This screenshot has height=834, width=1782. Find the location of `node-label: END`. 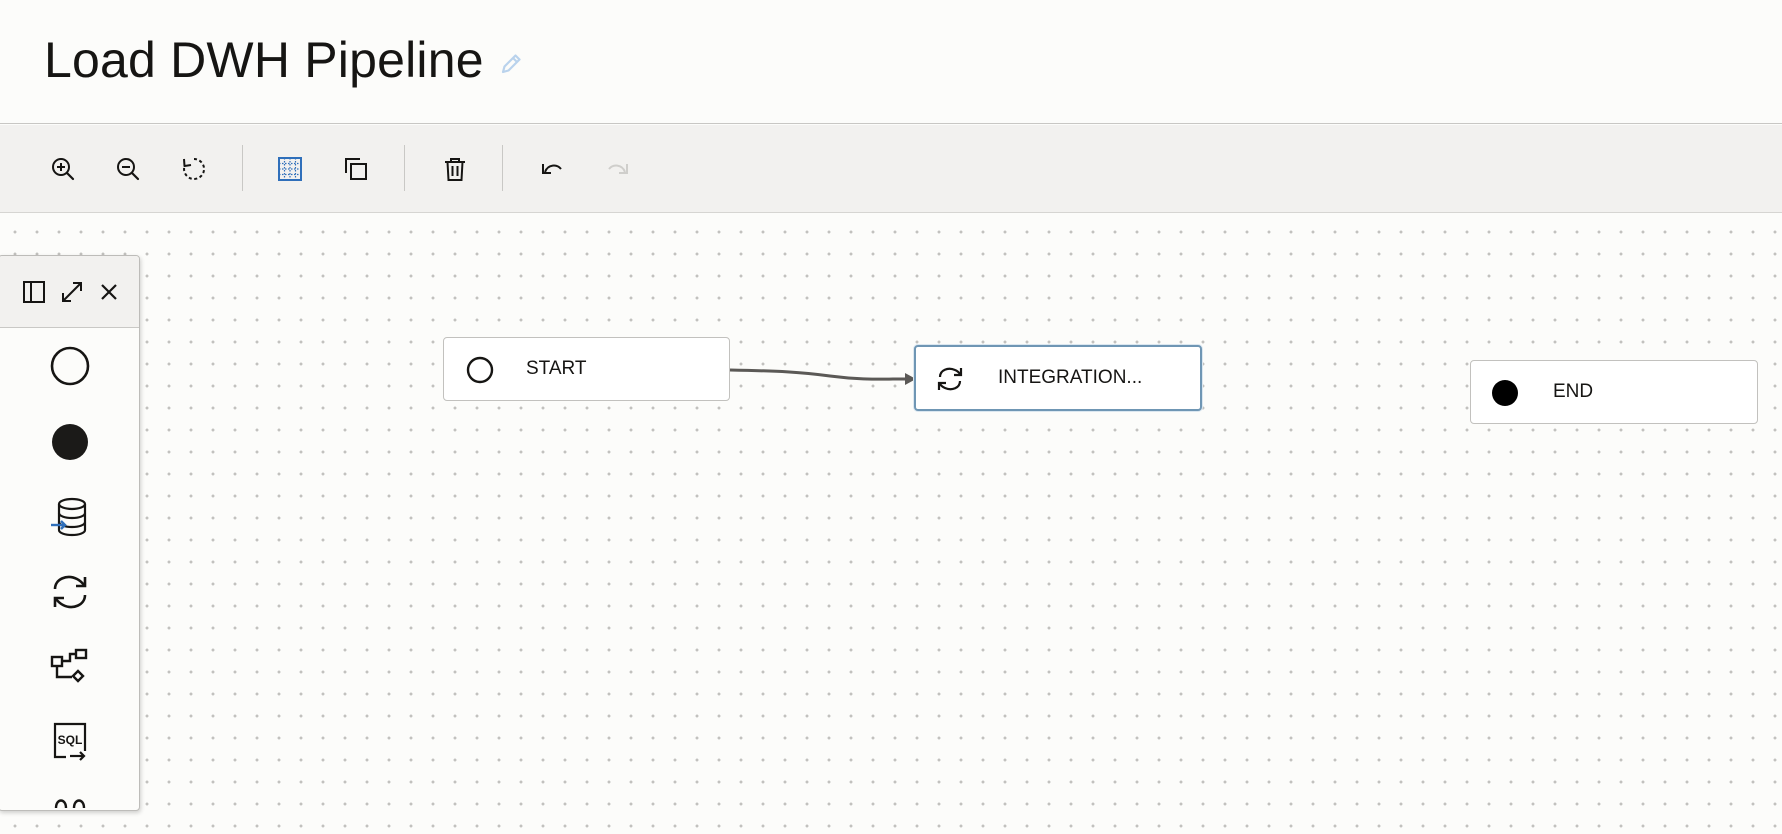

node-label: END is located at coordinates (1573, 391).